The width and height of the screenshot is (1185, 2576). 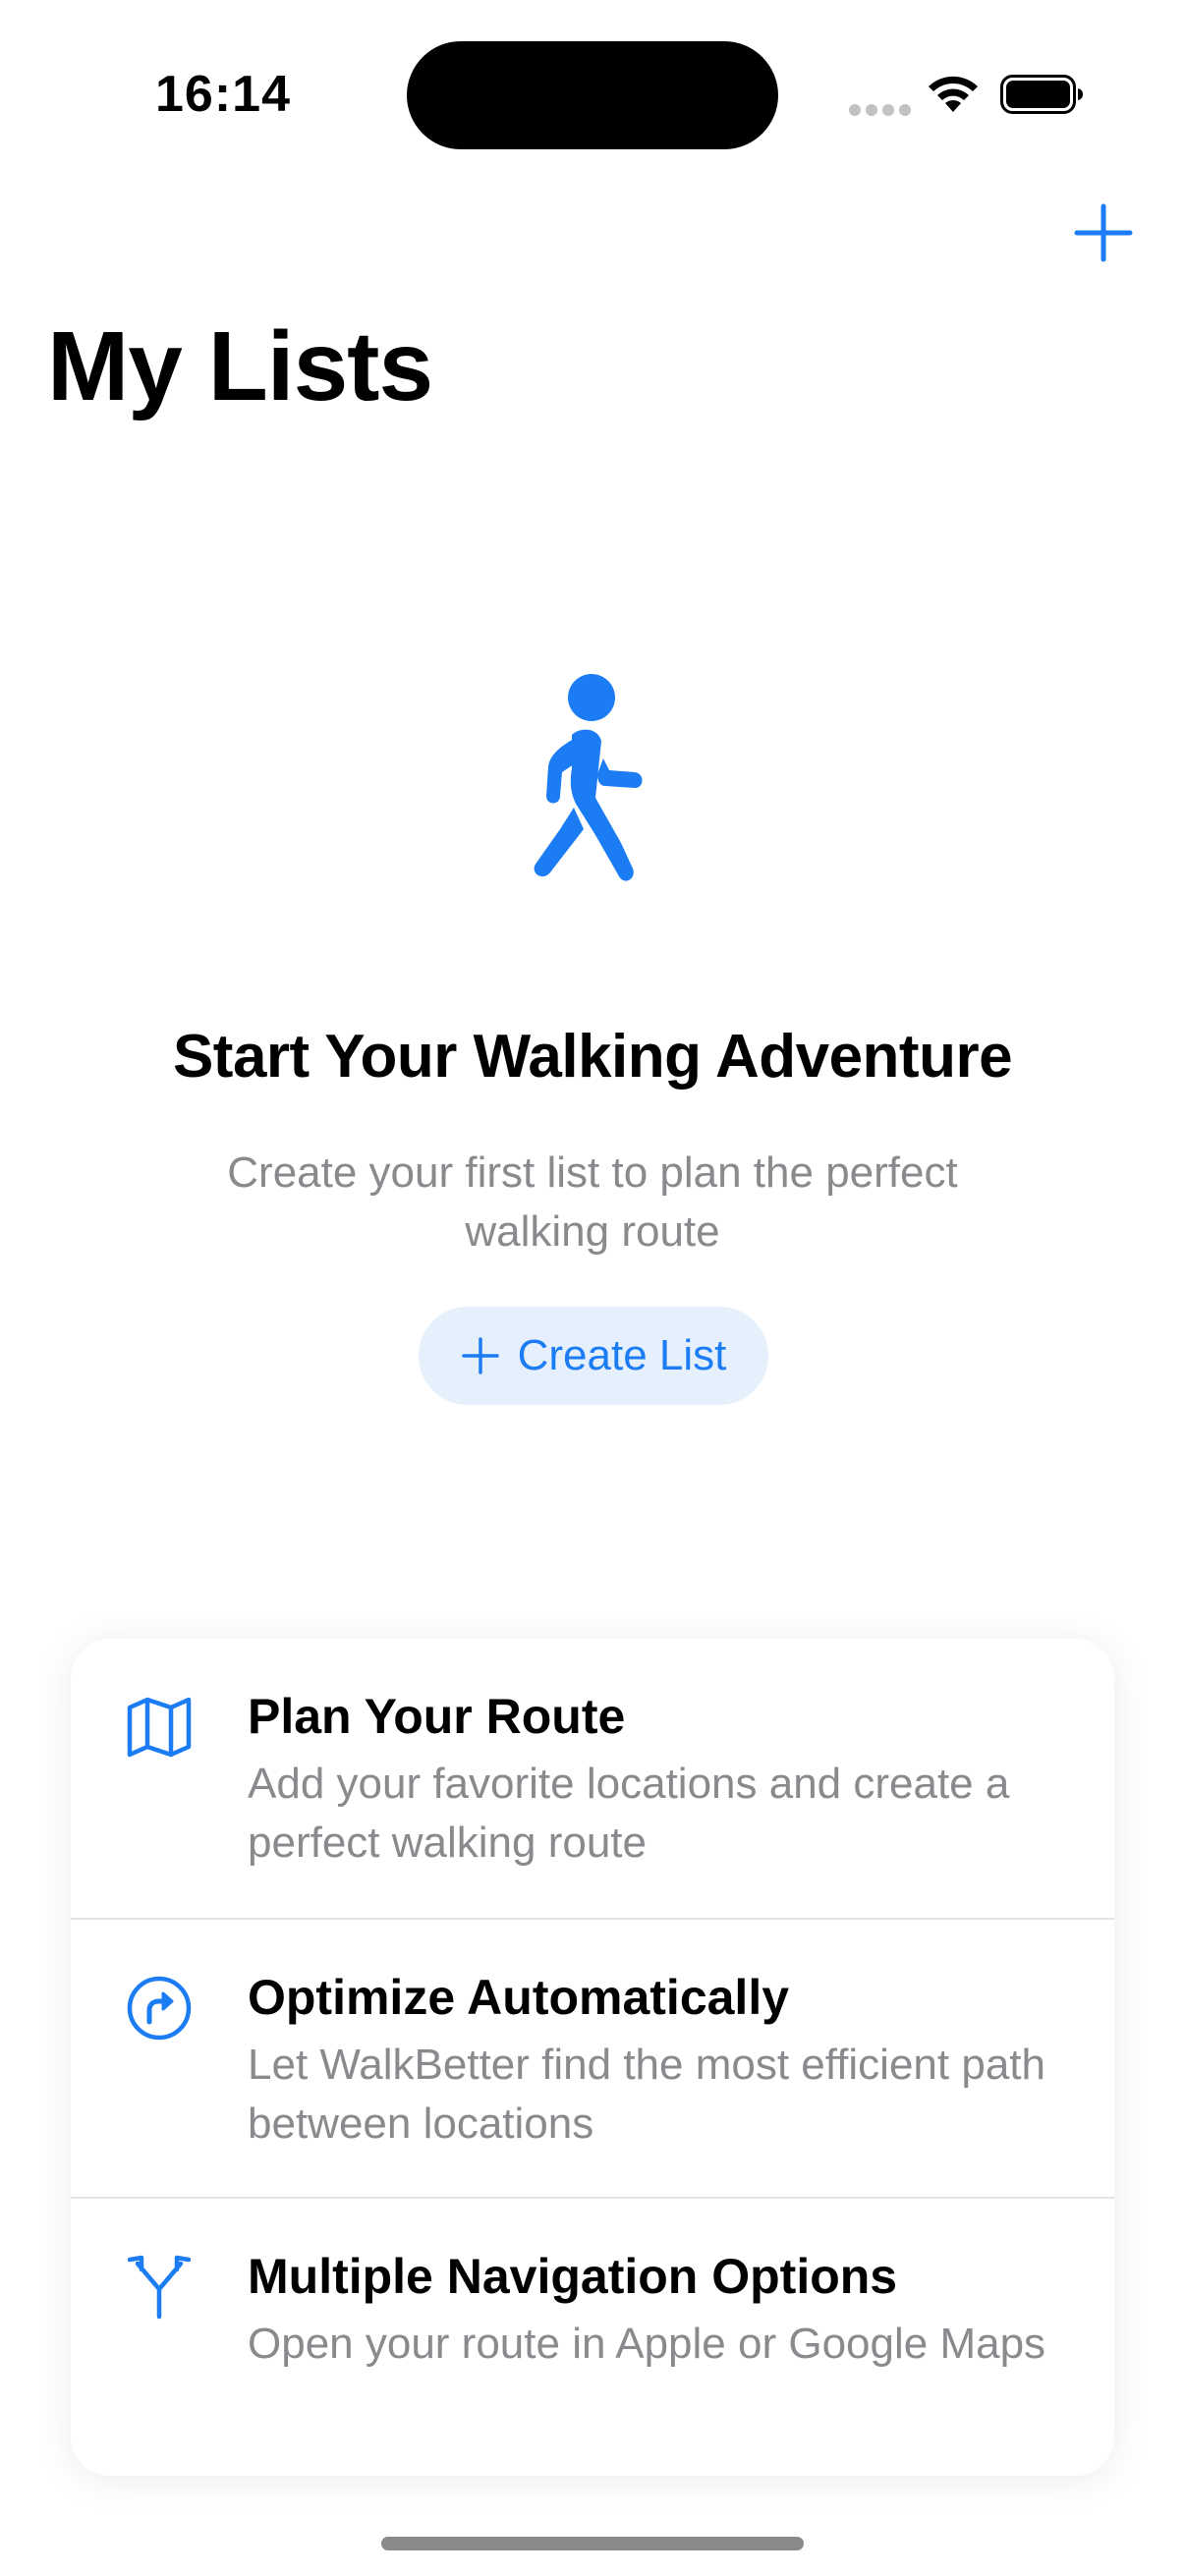 What do you see at coordinates (160, 1727) in the screenshot?
I see `map-icon` at bounding box center [160, 1727].